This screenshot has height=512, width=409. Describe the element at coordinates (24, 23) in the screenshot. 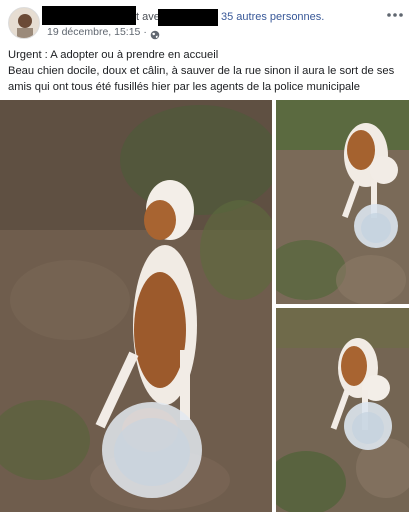

I see `avatar` at that location.